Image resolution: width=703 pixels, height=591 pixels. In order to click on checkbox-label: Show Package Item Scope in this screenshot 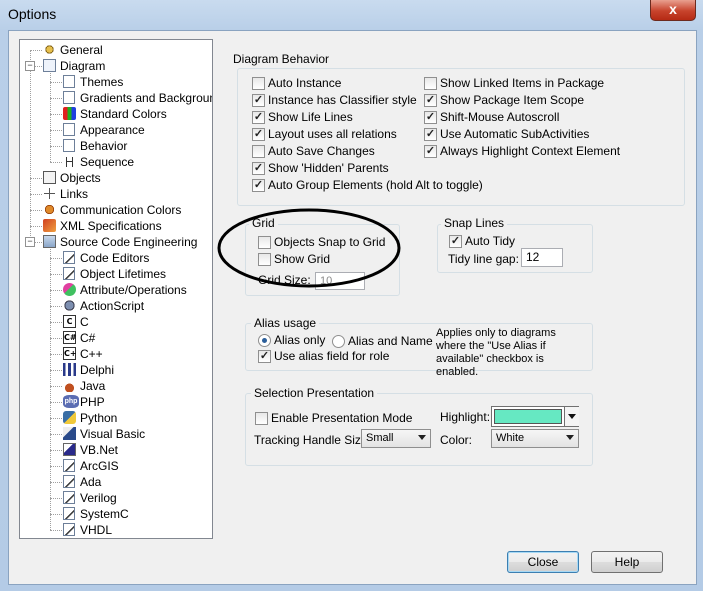, I will do `click(512, 100)`.